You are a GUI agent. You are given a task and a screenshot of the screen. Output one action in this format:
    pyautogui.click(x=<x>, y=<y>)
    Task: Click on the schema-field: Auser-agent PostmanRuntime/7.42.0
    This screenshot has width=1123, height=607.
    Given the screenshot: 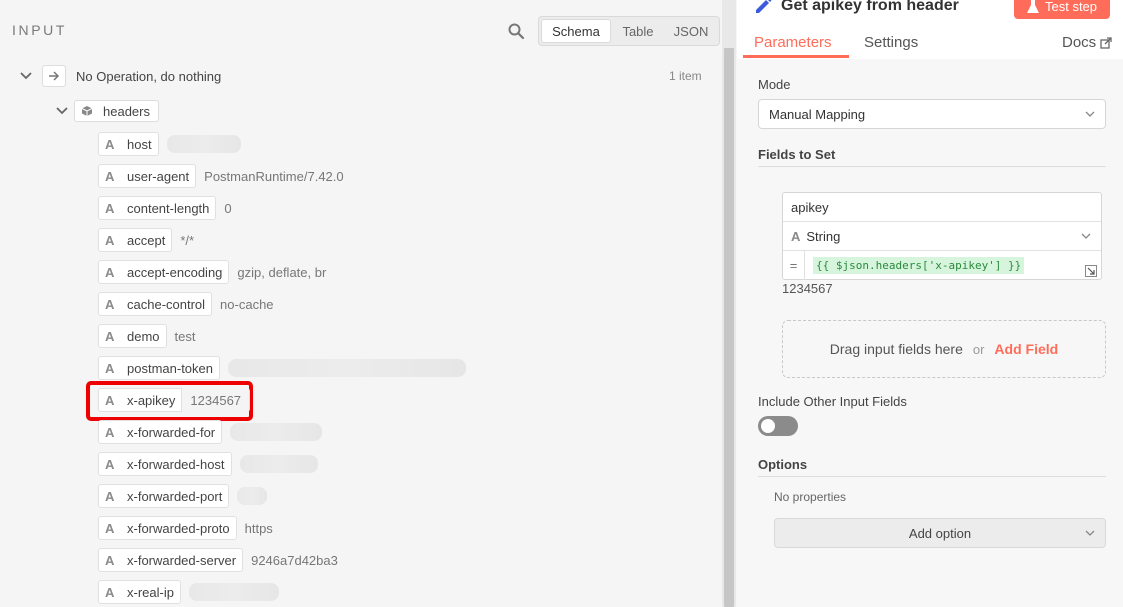 What is the action you would take?
    pyautogui.click(x=221, y=176)
    